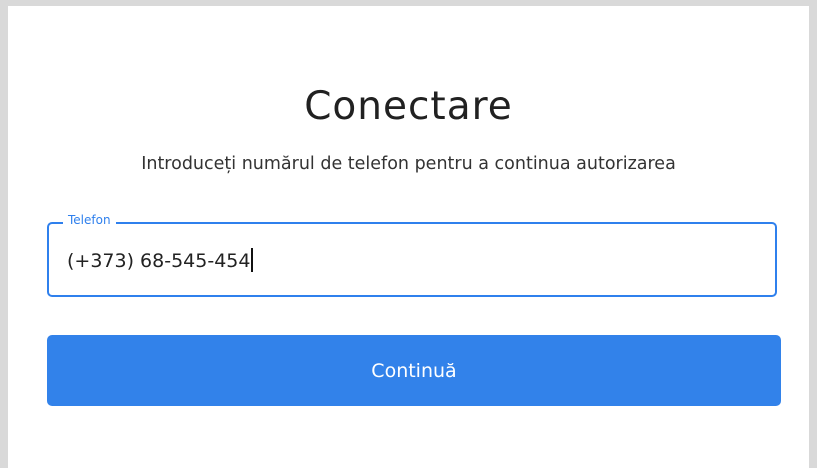 This screenshot has height=468, width=817. I want to click on continue-button-label: Continuă, so click(414, 370).